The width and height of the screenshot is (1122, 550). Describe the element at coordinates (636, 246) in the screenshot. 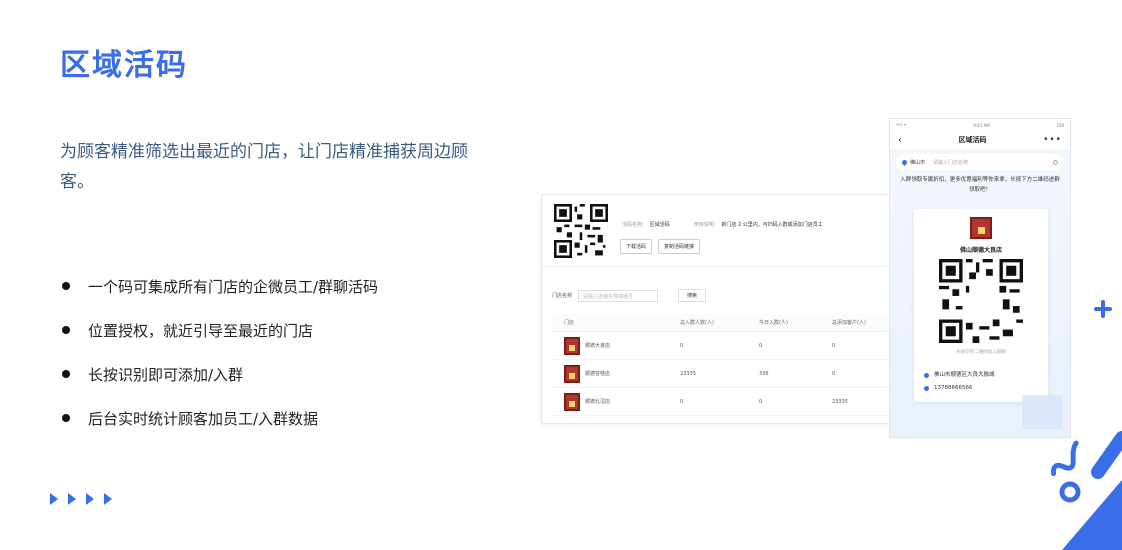

I see `download-code-button: 下载活码` at that location.